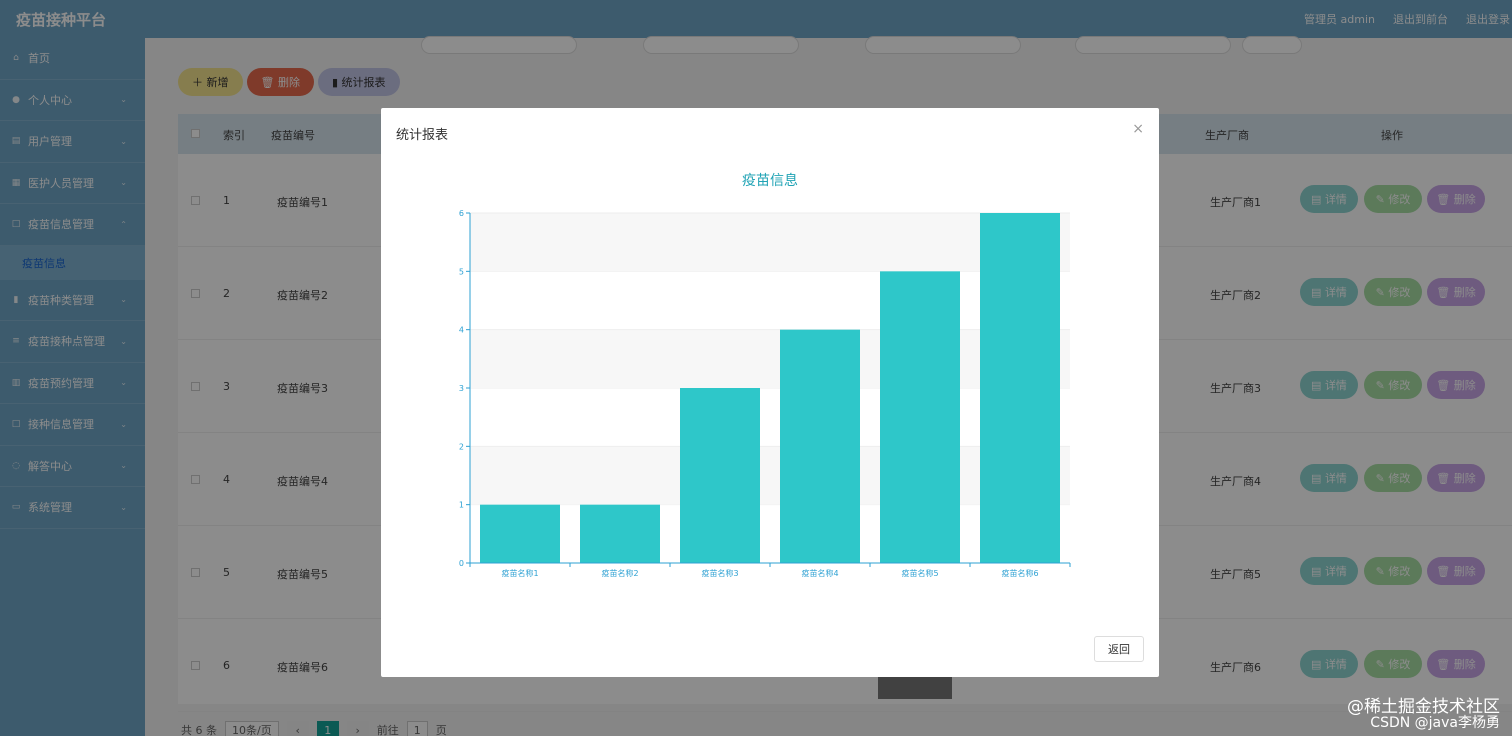  Describe the element at coordinates (1435, 723) in the screenshot. I see `watermark-csdn: CSDN @java李杨勇` at that location.